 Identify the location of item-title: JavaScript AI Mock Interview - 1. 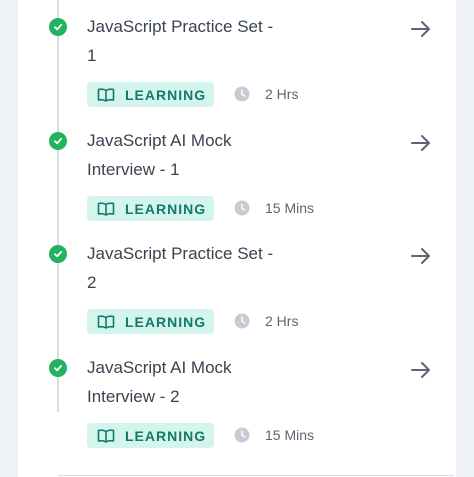
(212, 155).